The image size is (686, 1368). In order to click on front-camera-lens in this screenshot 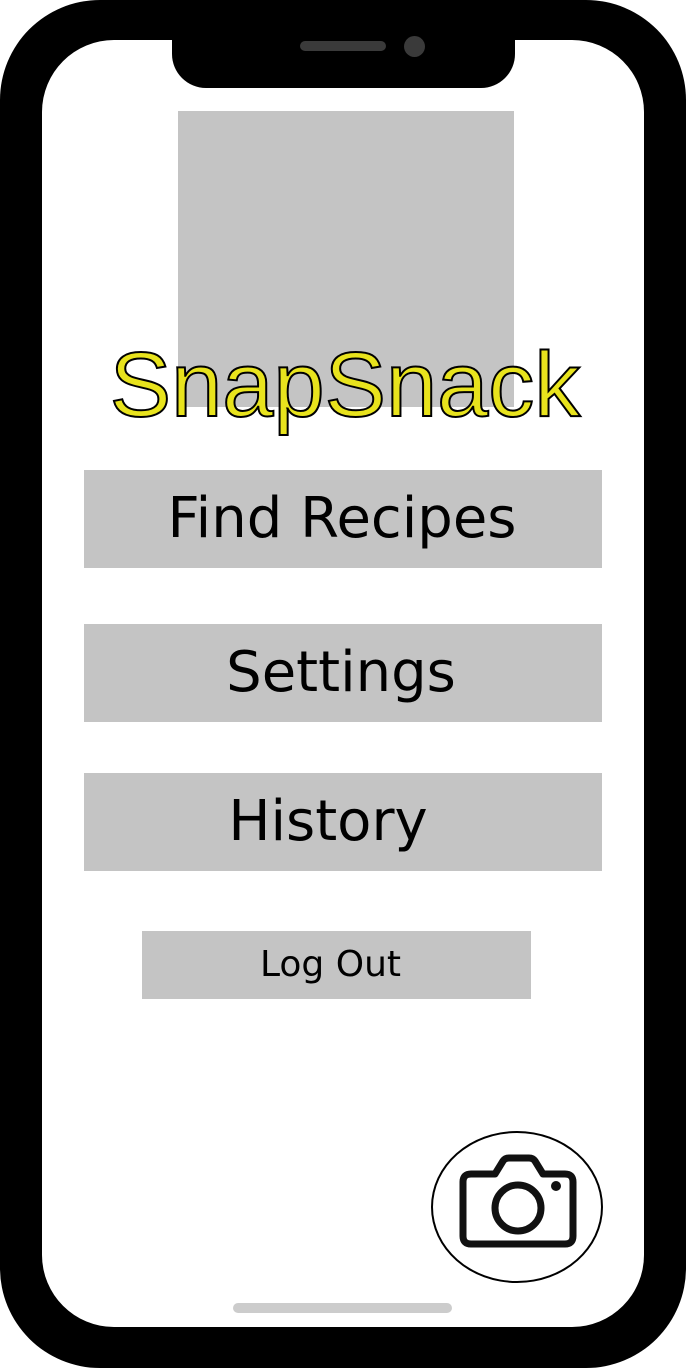, I will do `click(414, 46)`.